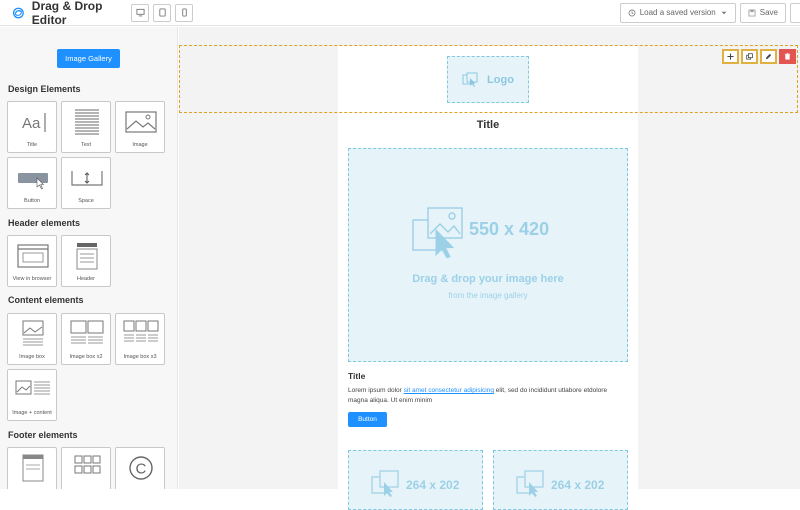 The width and height of the screenshot is (800, 510). Describe the element at coordinates (32, 387) in the screenshot. I see `image-content-icon` at that location.